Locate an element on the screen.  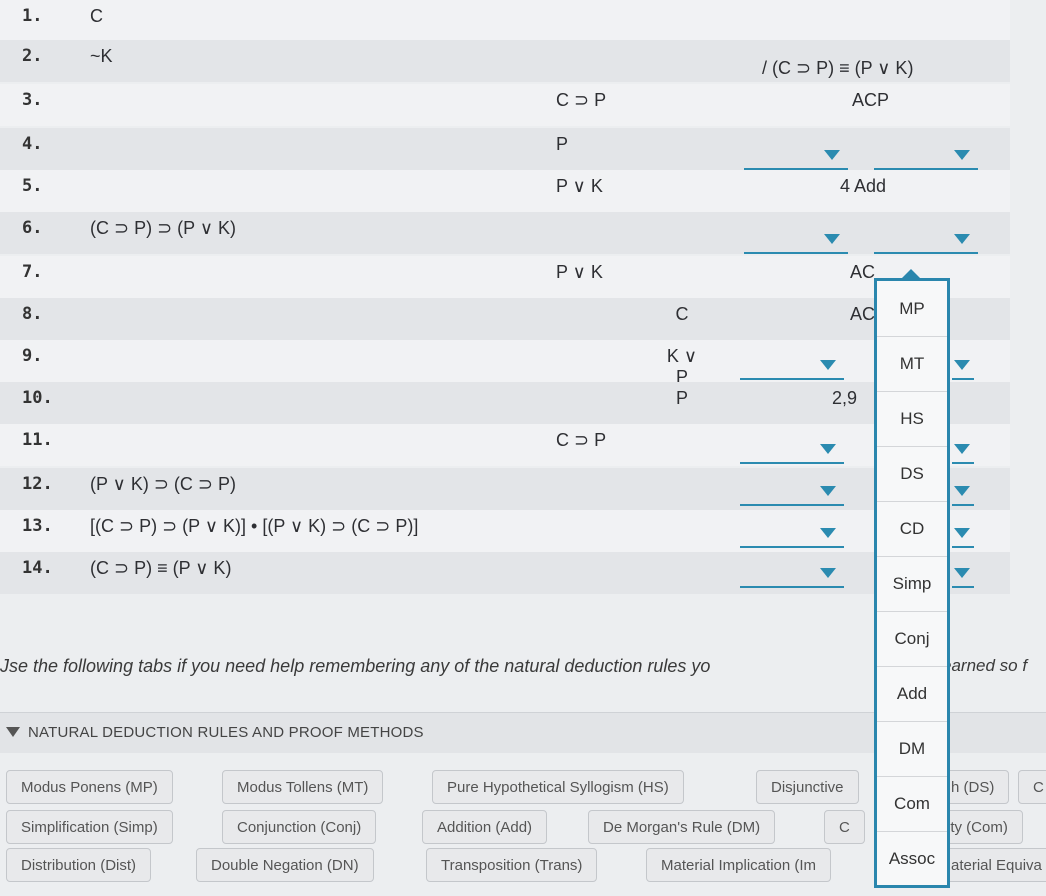
proof-line-14: 14. (C ⊃ P) ≡ (P ∨ K) is located at coordinates (505, 573).